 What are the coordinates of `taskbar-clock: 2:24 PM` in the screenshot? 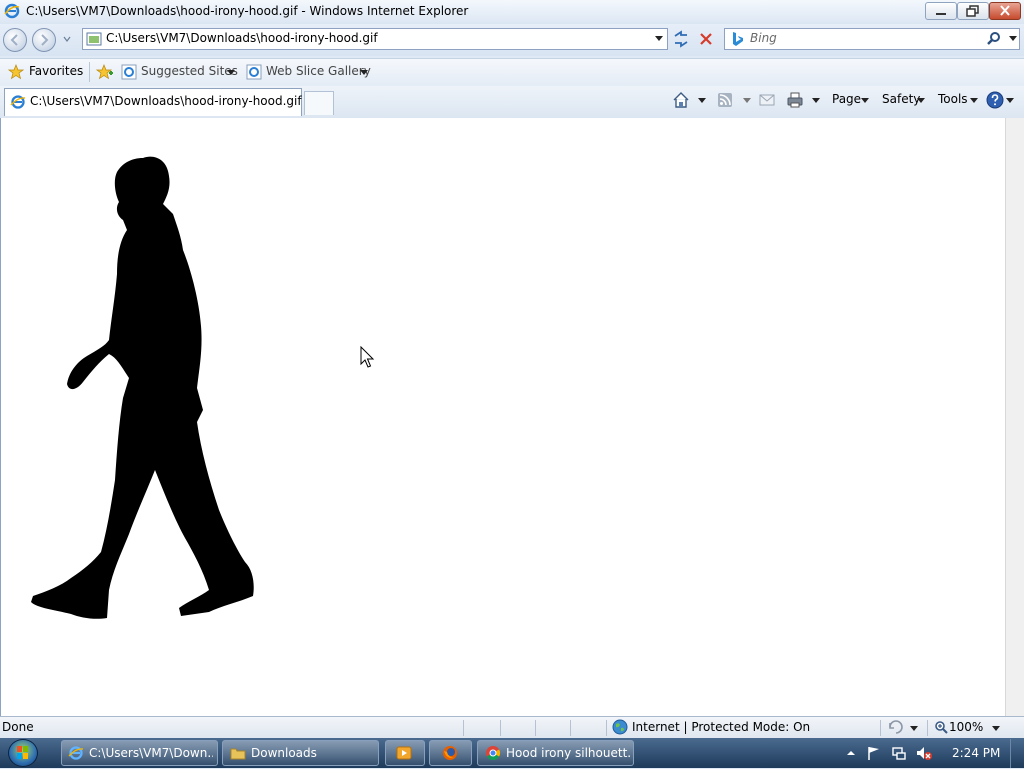 It's located at (976, 753).